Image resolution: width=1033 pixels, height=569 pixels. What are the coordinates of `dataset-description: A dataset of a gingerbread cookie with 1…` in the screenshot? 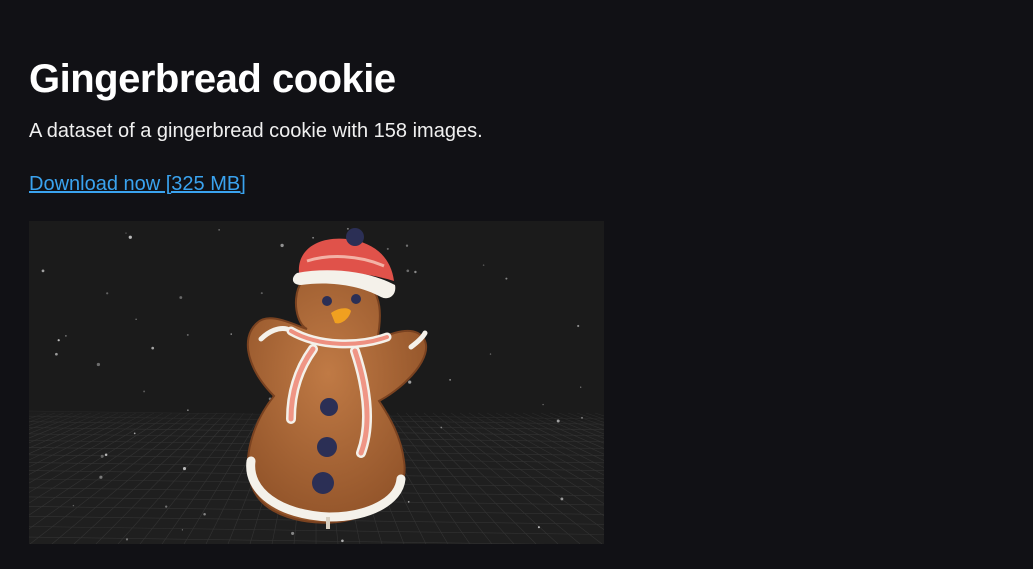 It's located at (256, 131).